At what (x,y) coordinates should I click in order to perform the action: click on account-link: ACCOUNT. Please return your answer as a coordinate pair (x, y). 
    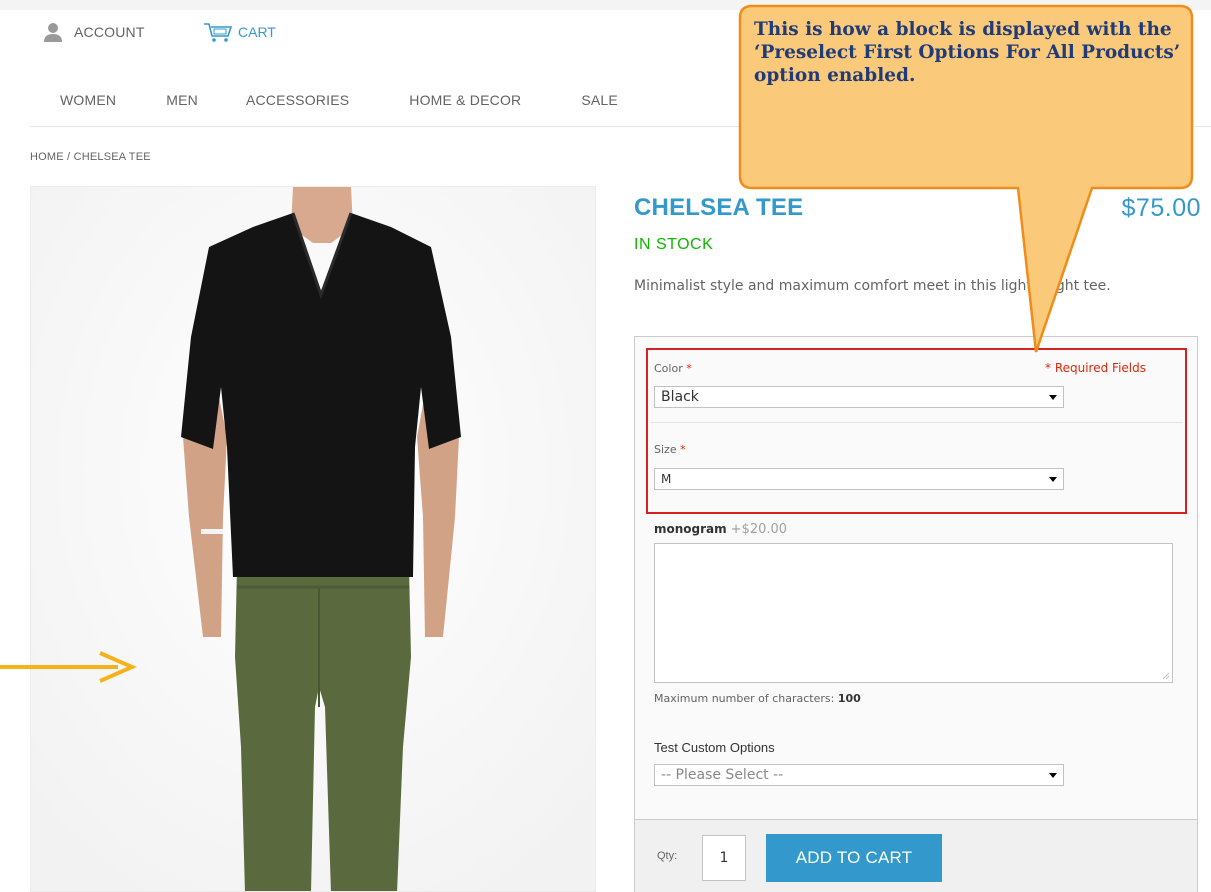
    Looking at the image, I should click on (93, 32).